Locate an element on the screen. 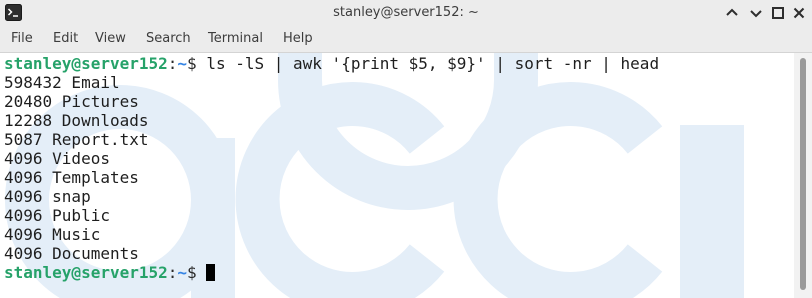 This screenshot has width=812, height=298. menu-file: File is located at coordinates (22, 38).